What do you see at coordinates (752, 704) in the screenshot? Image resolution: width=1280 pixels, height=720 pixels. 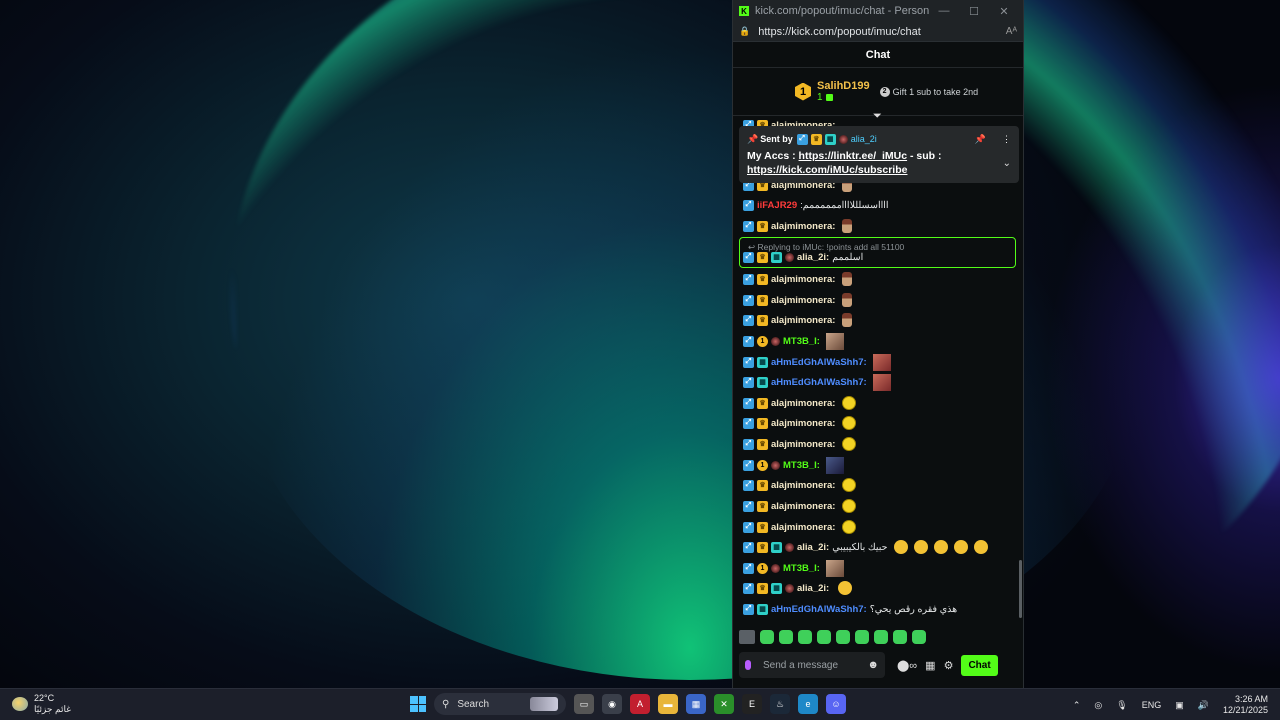 I see `epic-games-icon: E` at bounding box center [752, 704].